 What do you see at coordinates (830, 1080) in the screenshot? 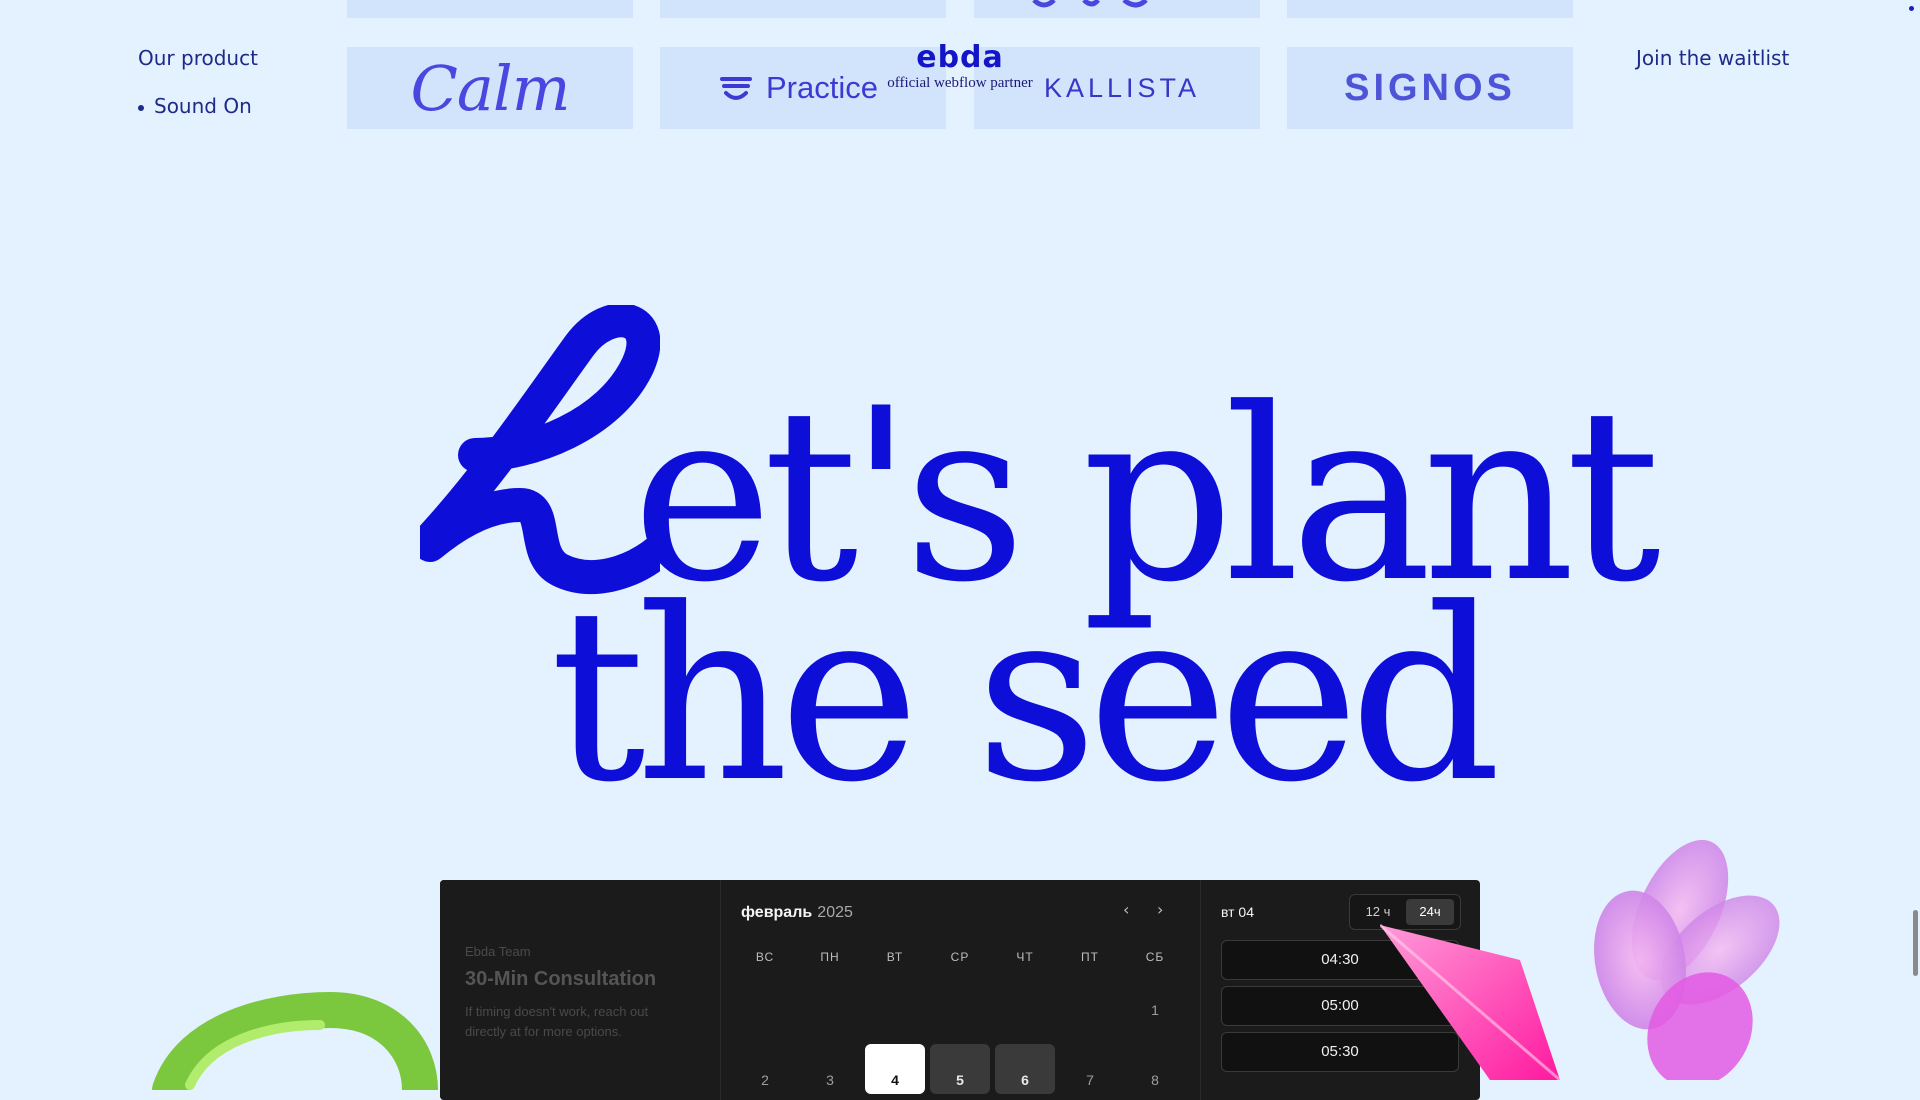
I see `calendar-day: 3` at bounding box center [830, 1080].